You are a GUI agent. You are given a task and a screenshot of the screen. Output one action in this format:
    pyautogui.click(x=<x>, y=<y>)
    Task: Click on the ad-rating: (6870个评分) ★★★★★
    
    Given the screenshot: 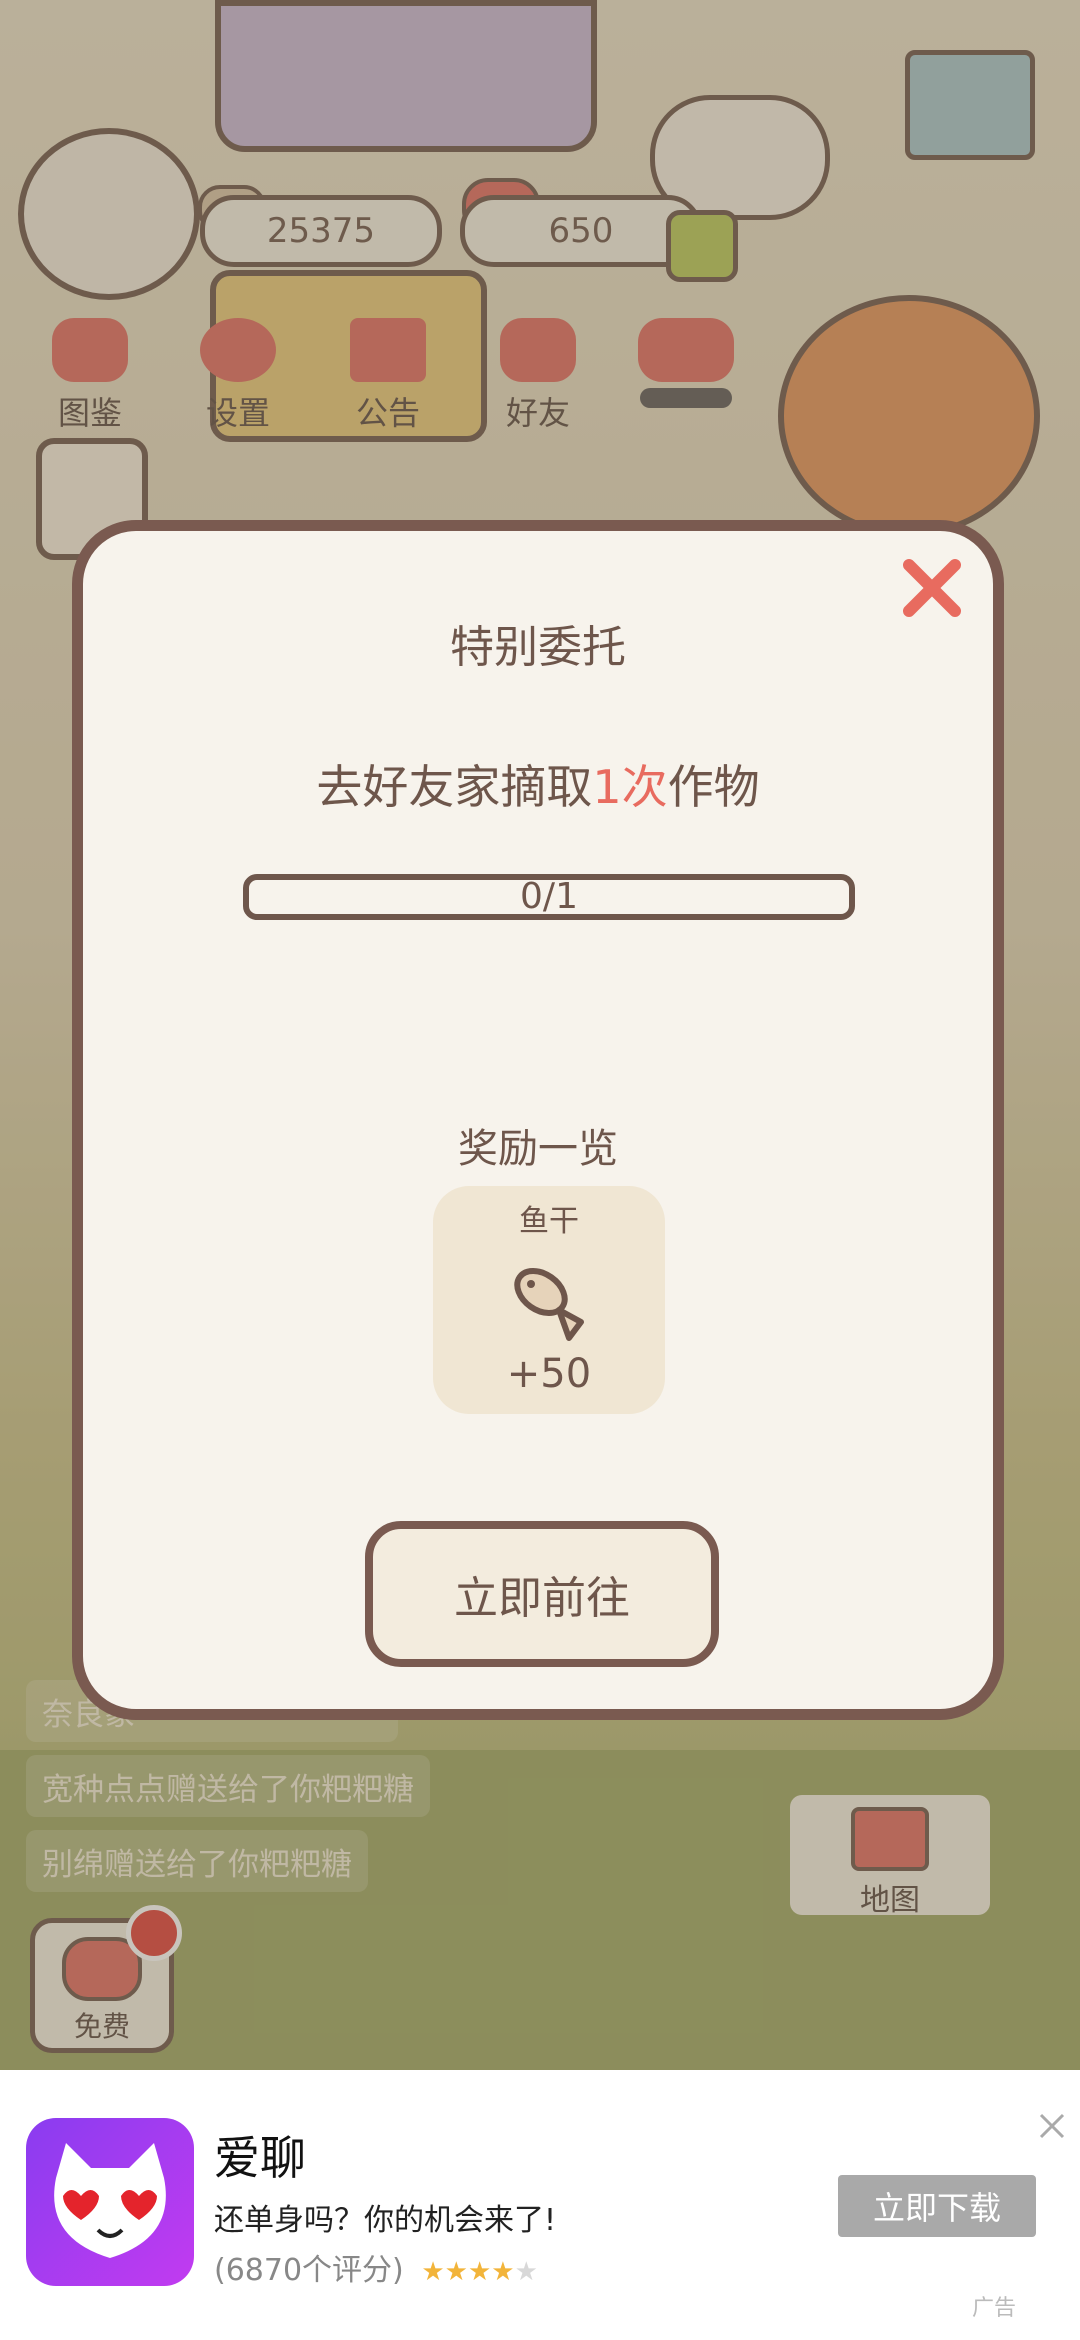 What is the action you would take?
    pyautogui.click(x=376, y=2267)
    